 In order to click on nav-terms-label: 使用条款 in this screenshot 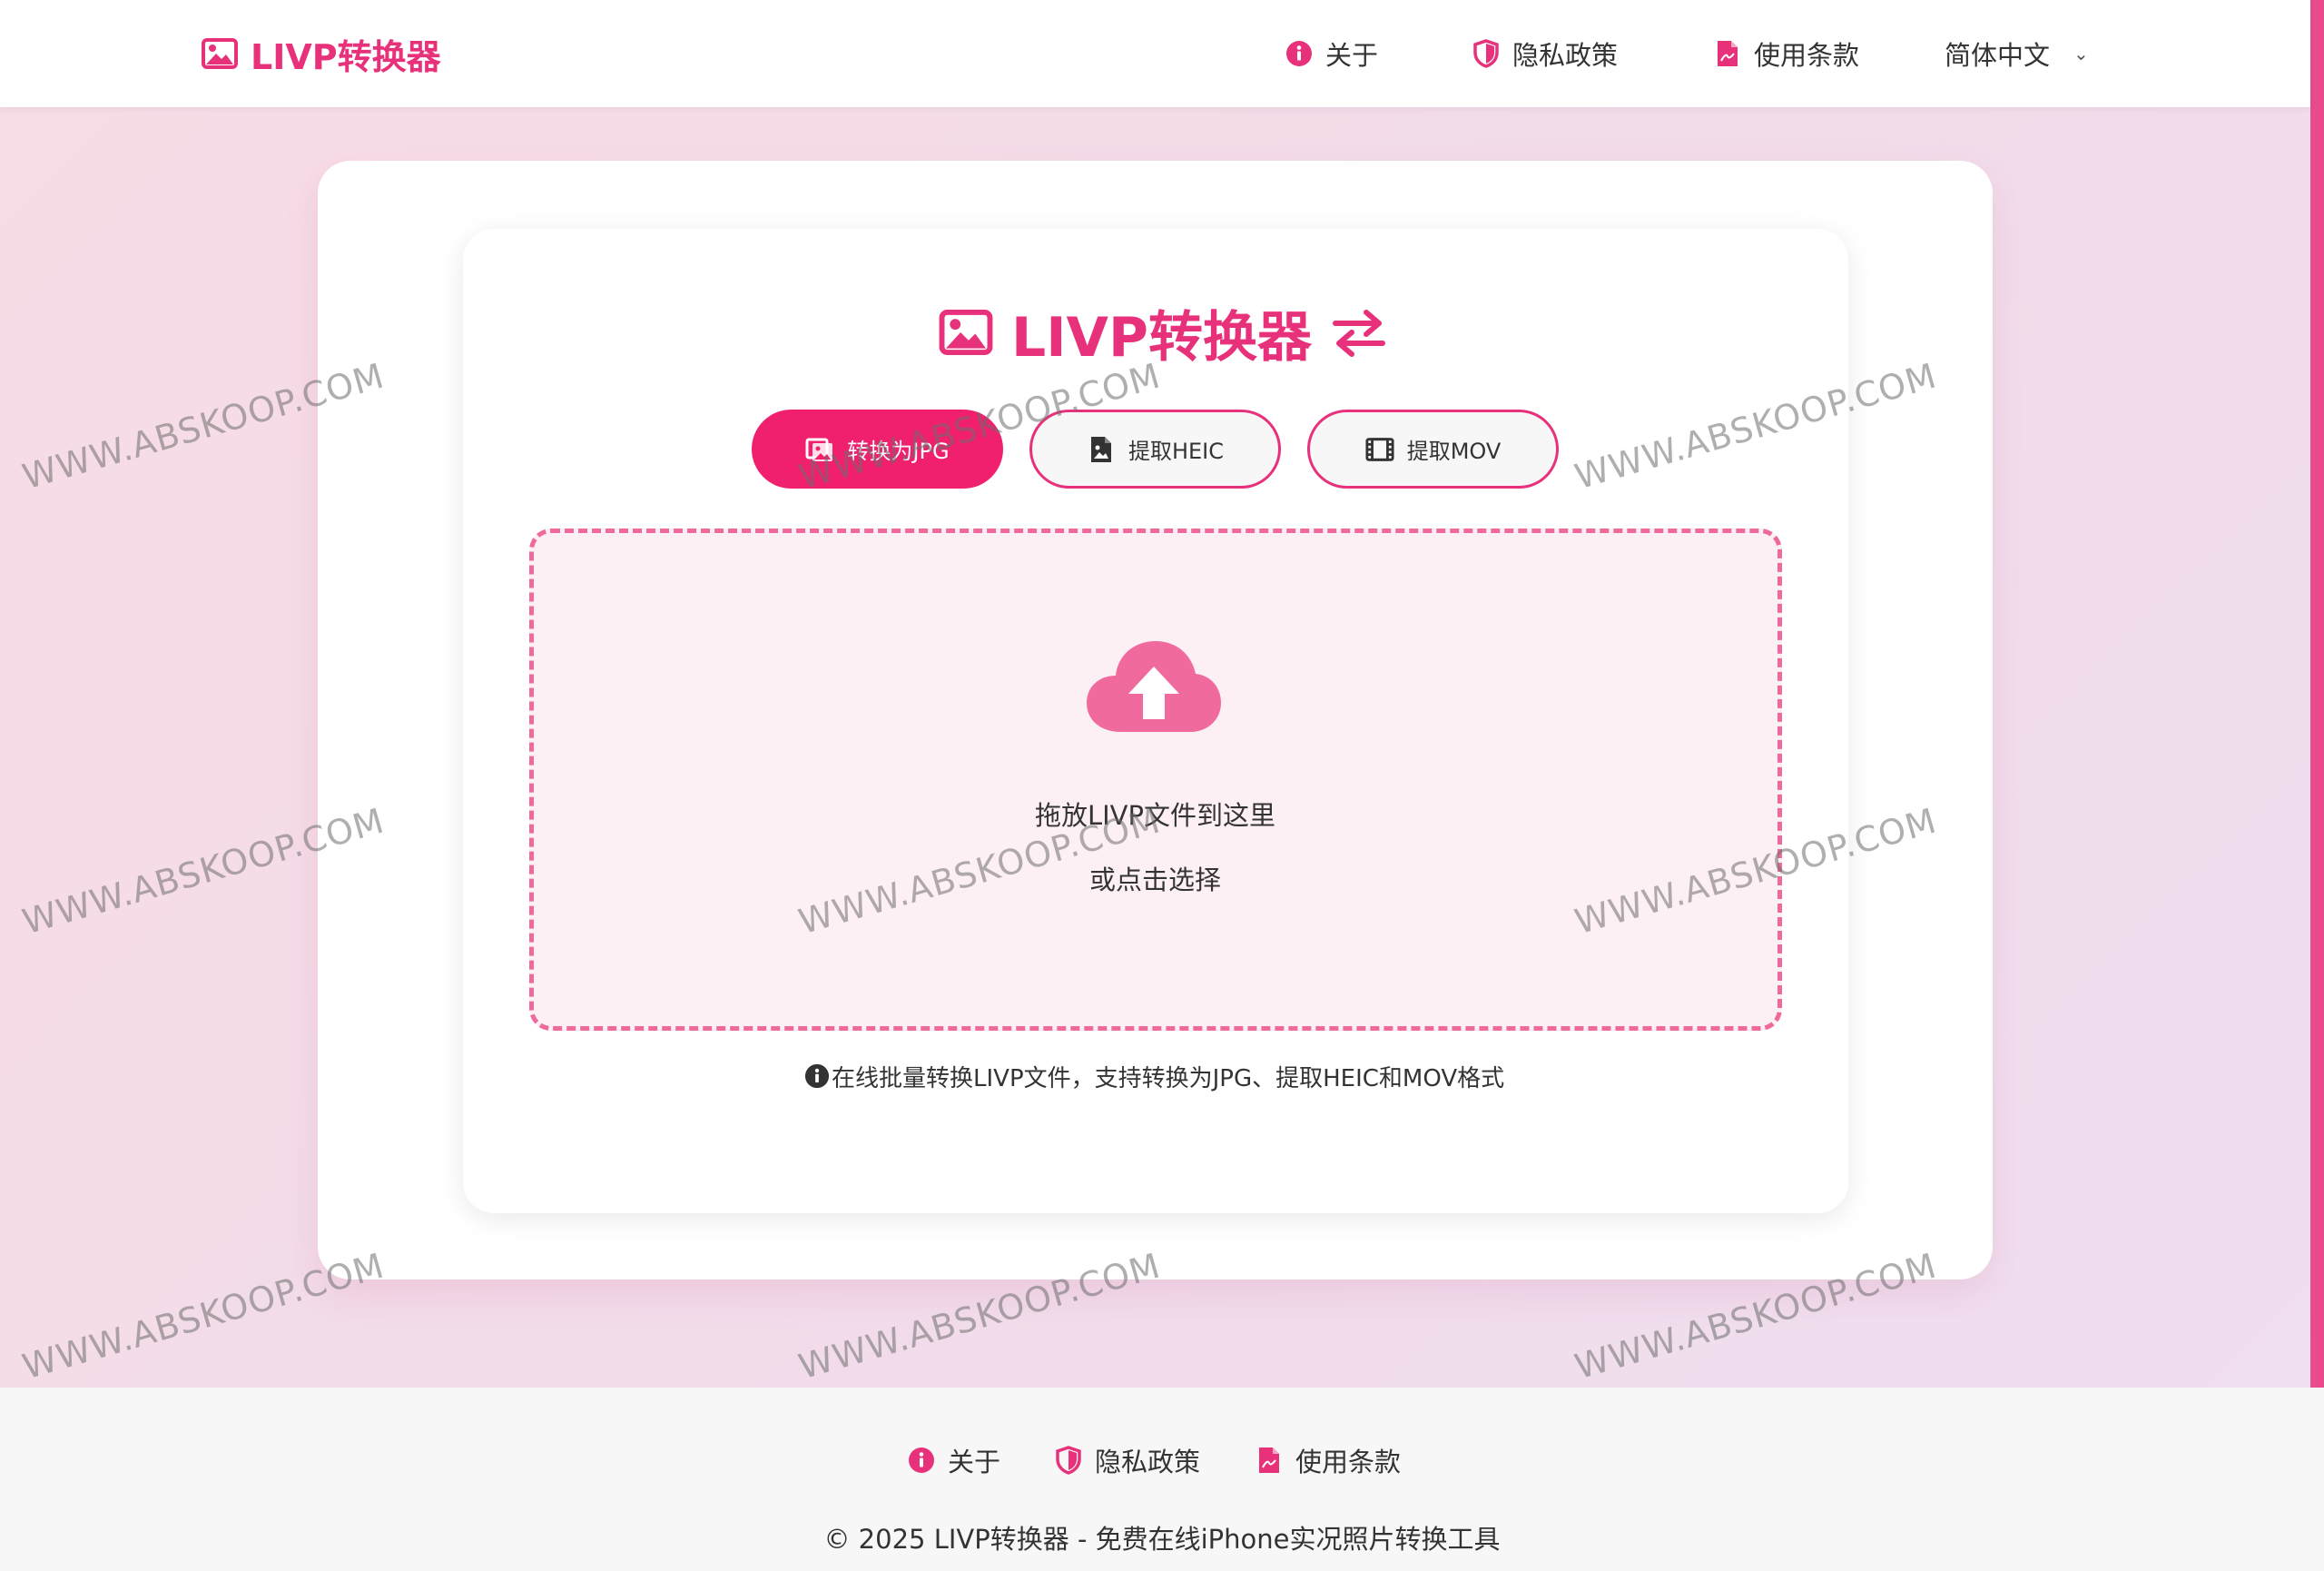, I will do `click(1807, 55)`.